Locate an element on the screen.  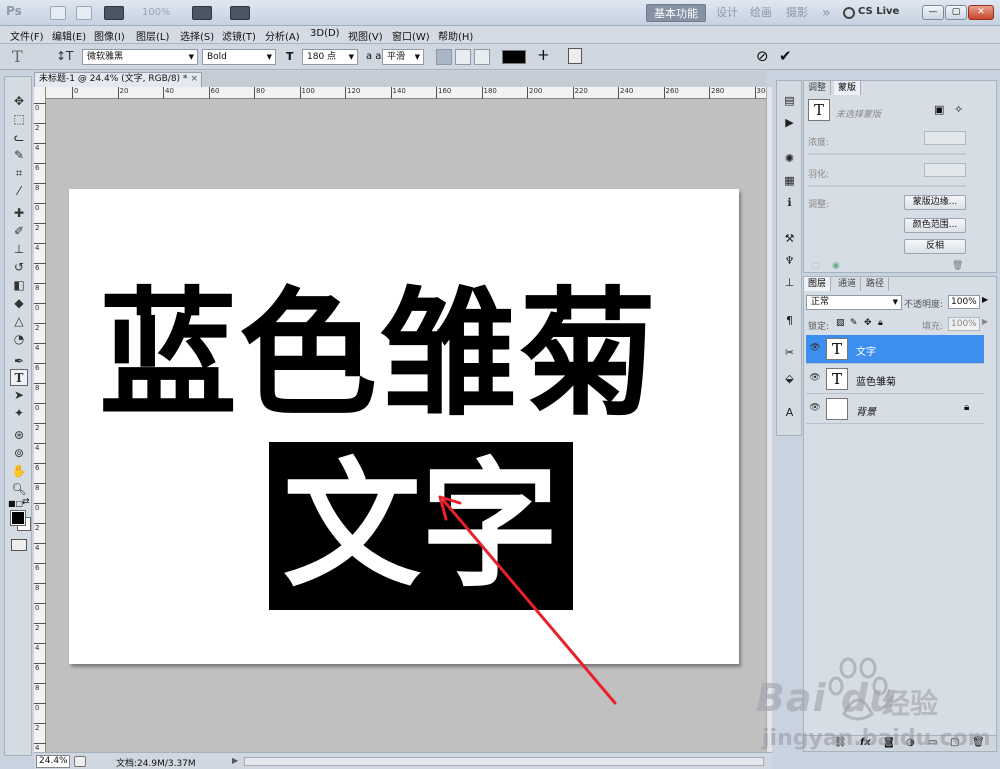
layer-name: 背景 is located at coordinates (866, 410).